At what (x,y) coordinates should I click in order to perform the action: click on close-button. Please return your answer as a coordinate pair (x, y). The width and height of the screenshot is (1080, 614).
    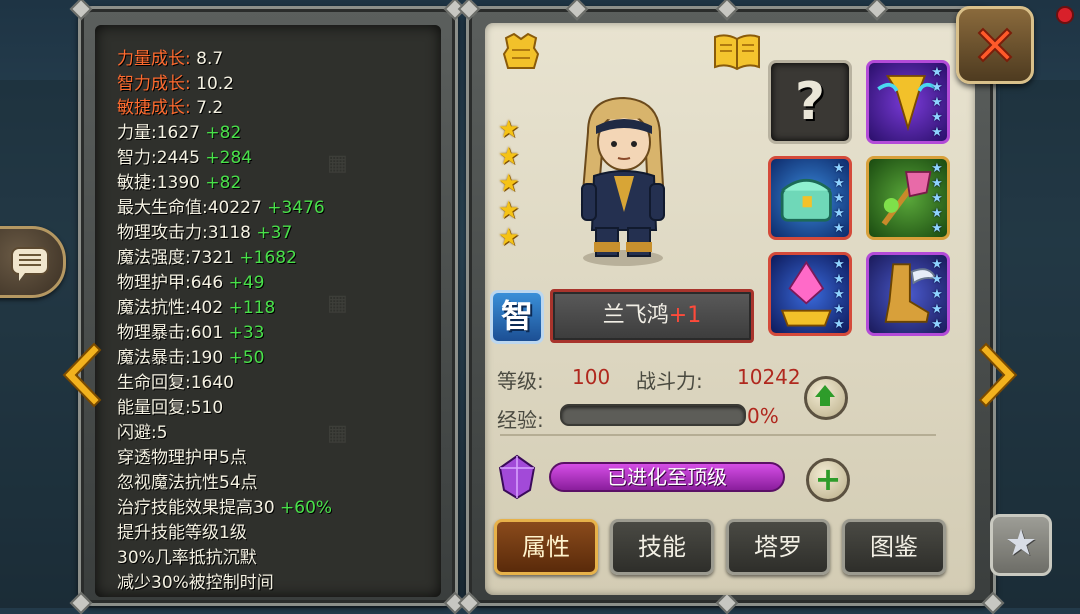
    Looking at the image, I should click on (995, 45).